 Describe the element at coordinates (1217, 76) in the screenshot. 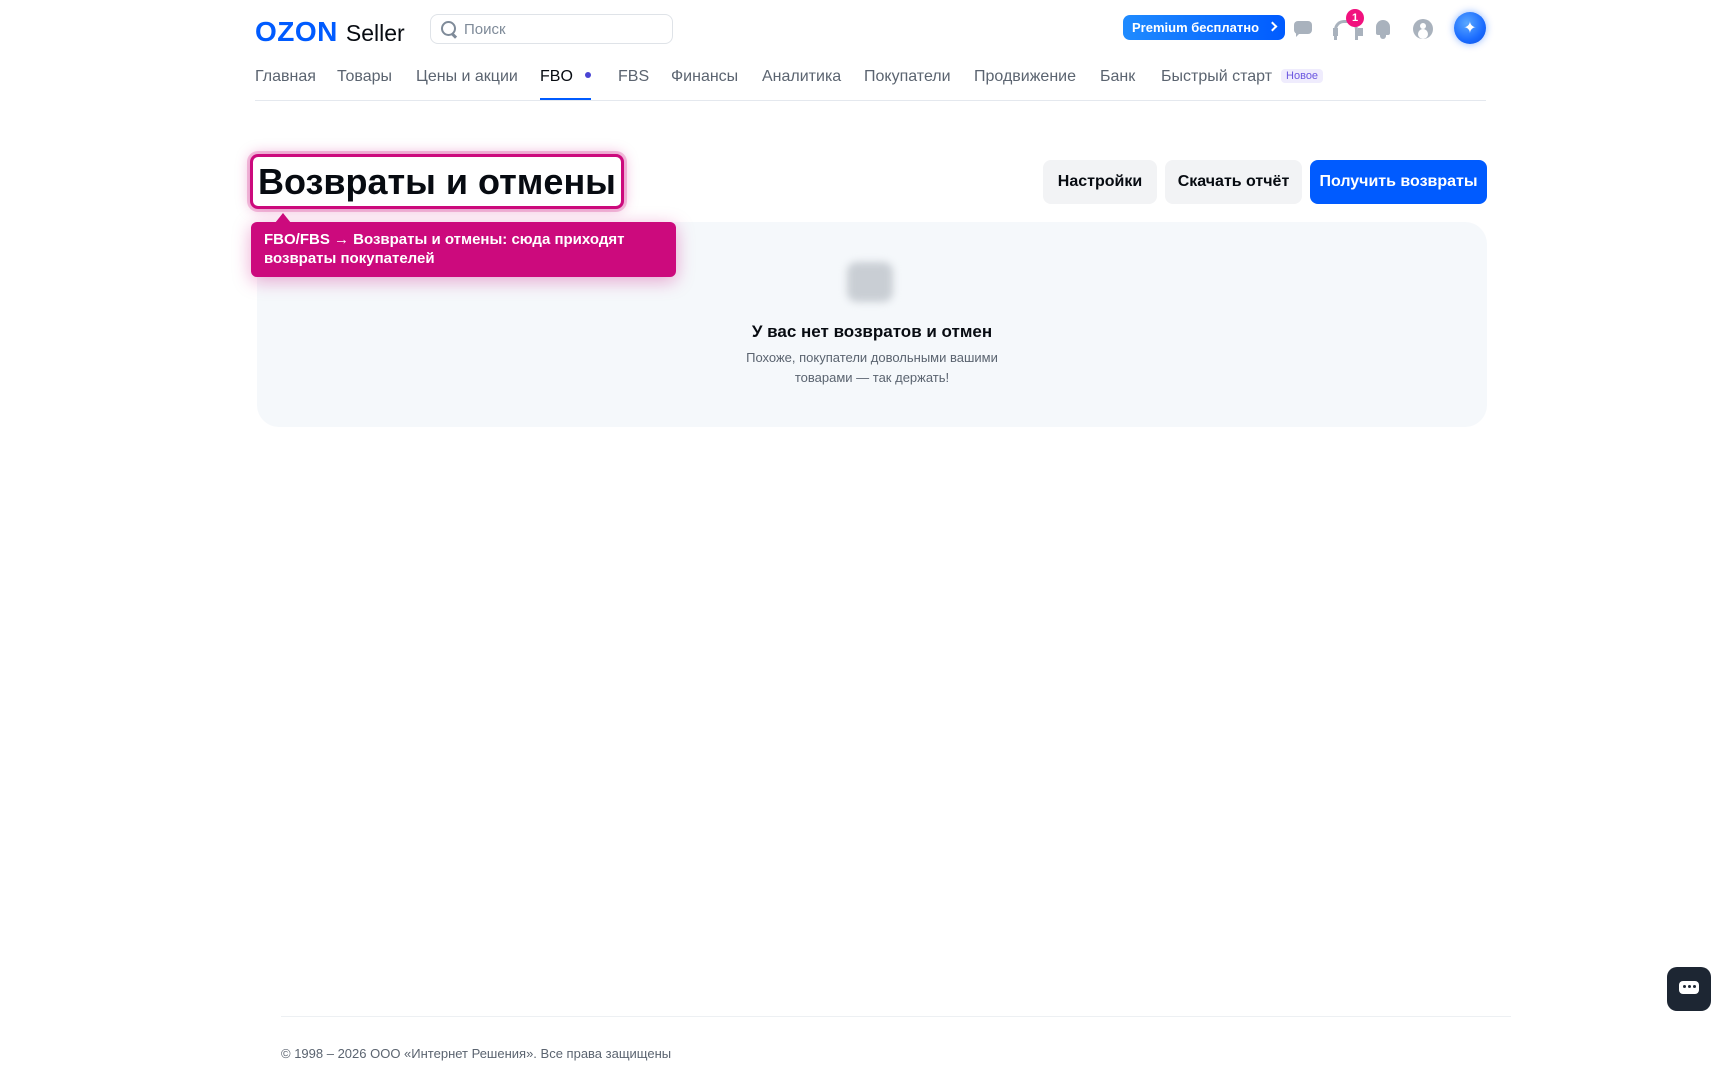

I see `nav-item-label: Быстрый старт` at that location.